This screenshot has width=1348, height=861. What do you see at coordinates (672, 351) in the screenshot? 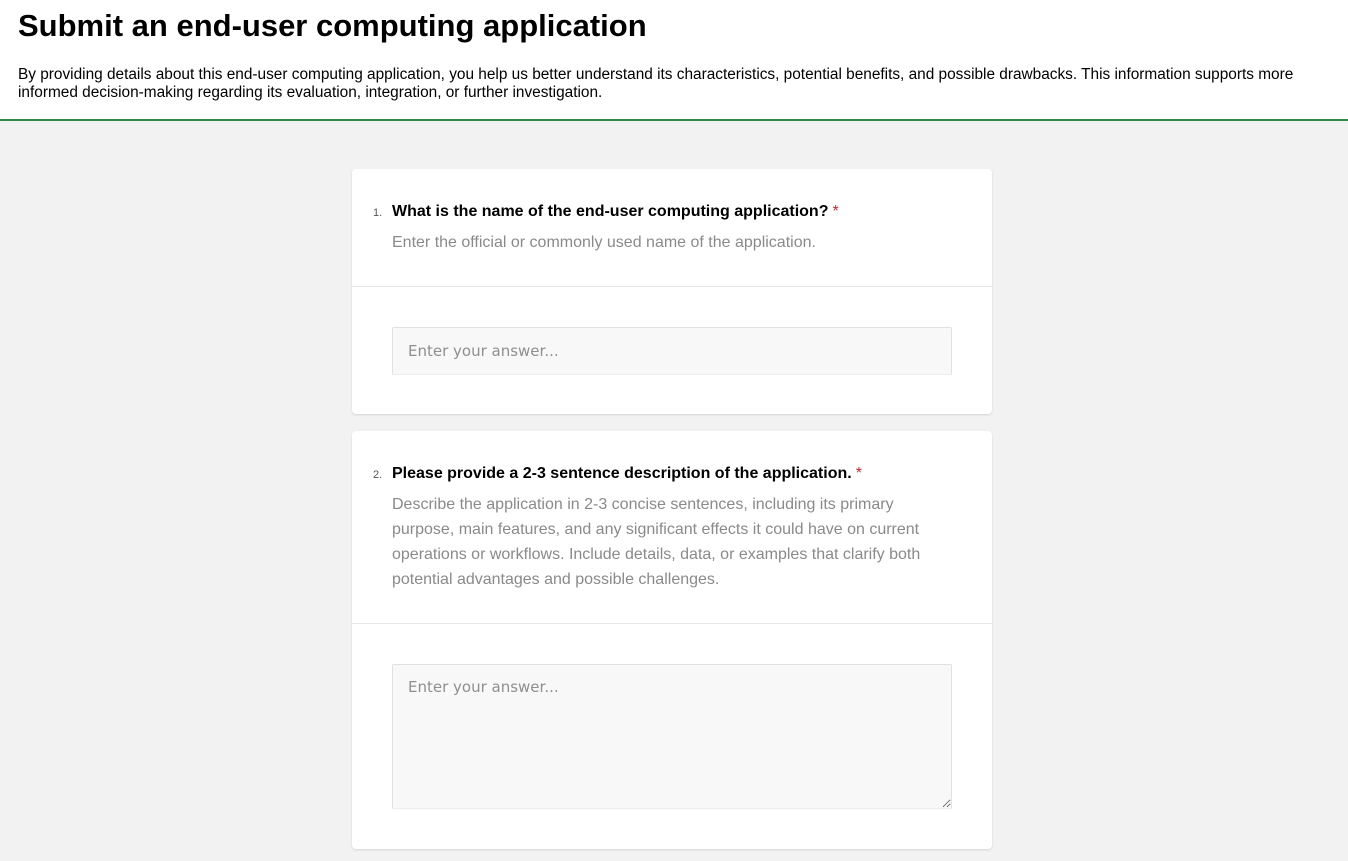
I see `application-name-input` at bounding box center [672, 351].